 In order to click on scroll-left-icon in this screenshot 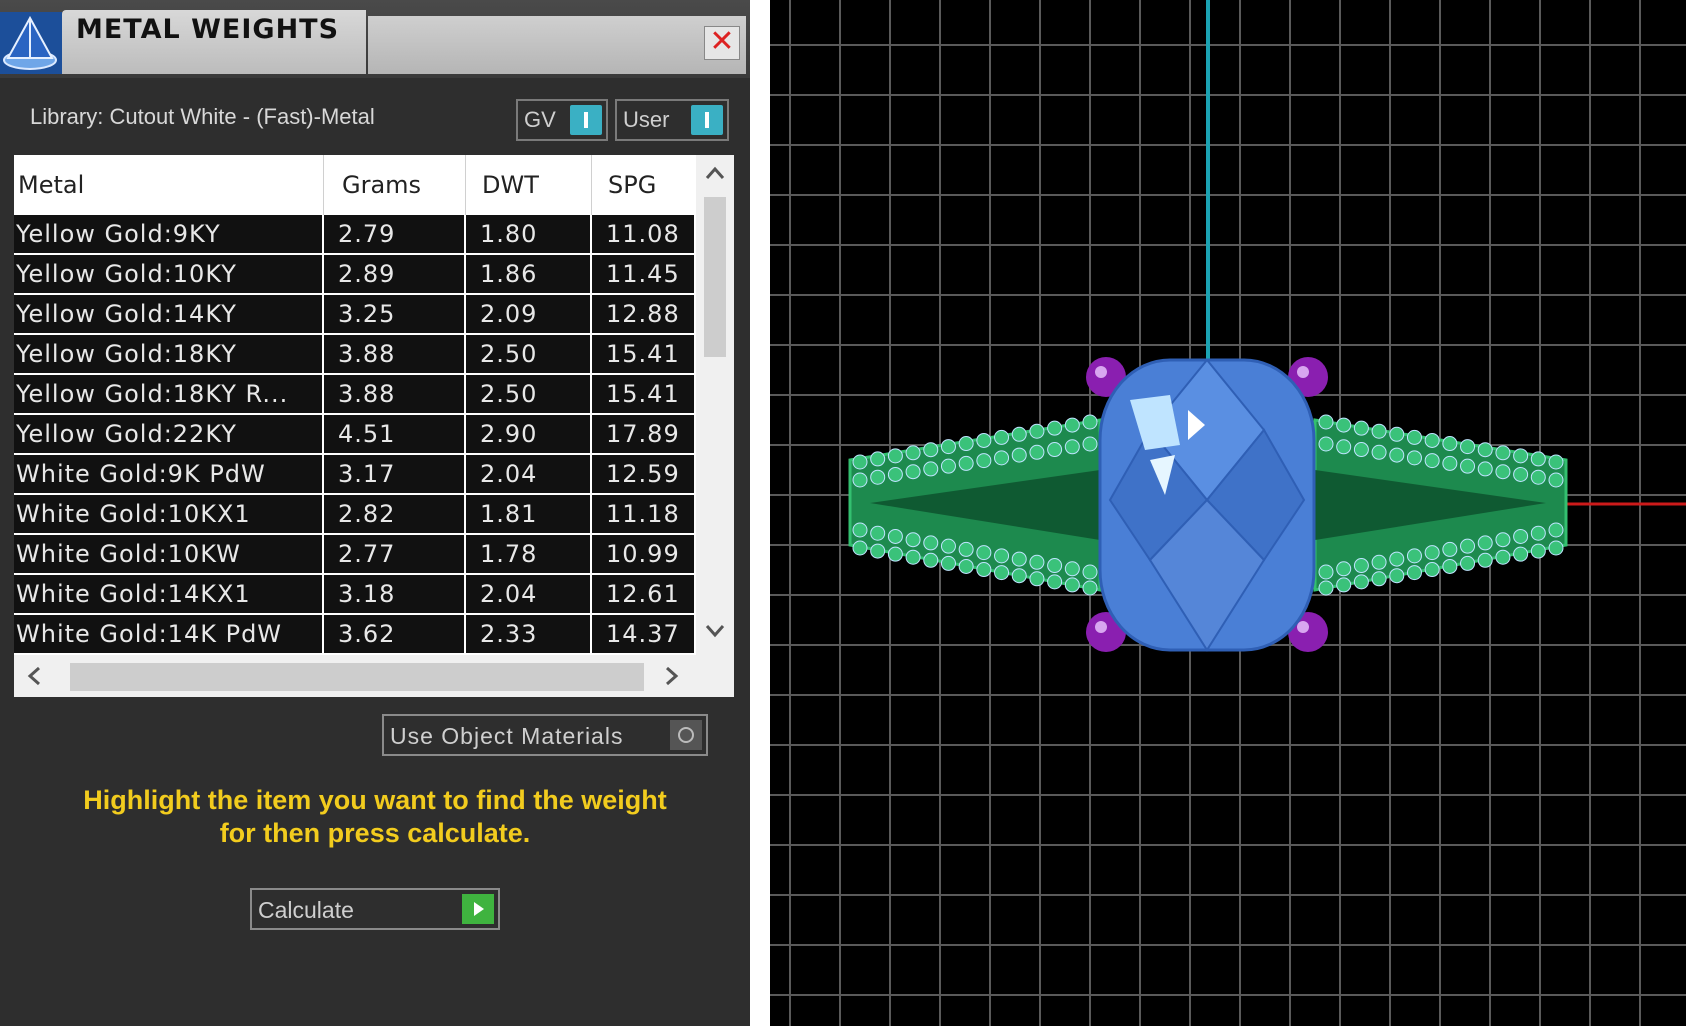, I will do `click(34, 676)`.